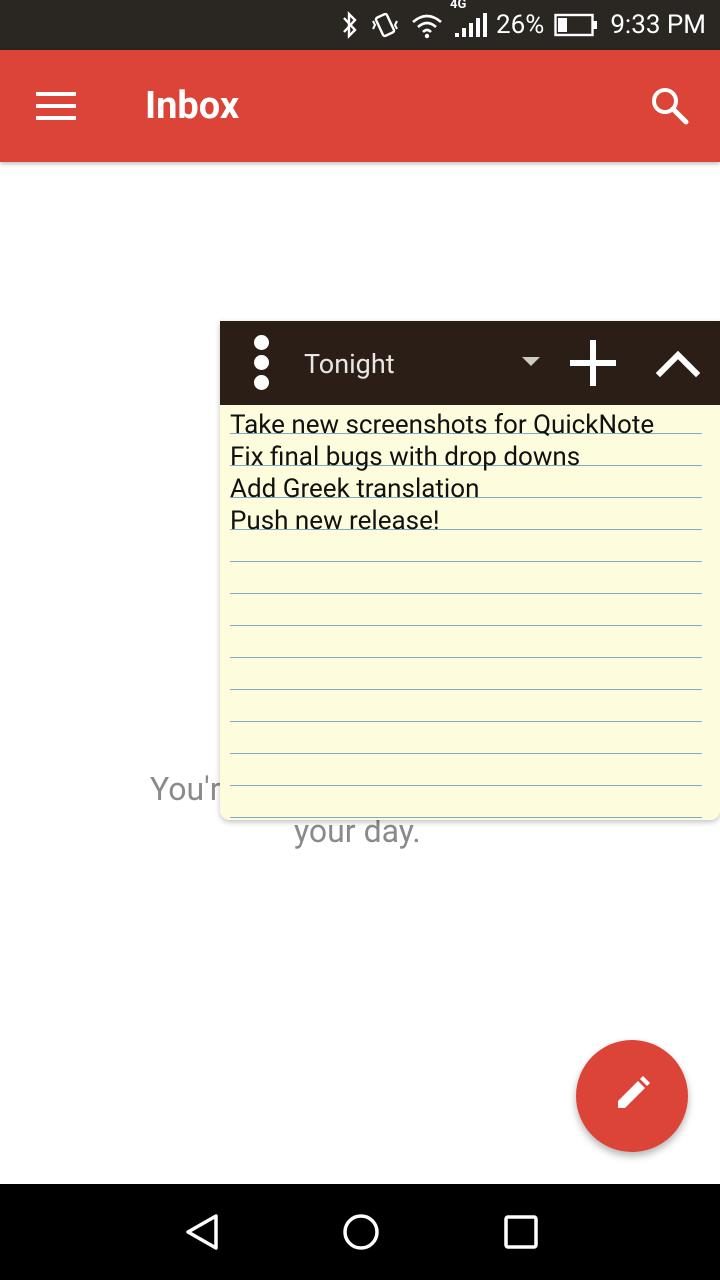  I want to click on network-label: 4G, so click(458, 6).